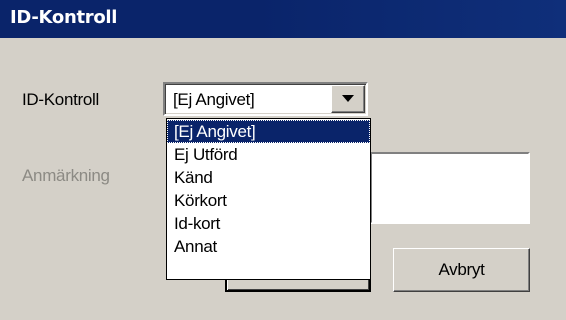 This screenshot has width=566, height=320. What do you see at coordinates (268, 177) in the screenshot?
I see `dropdown-option-kand: Känd` at bounding box center [268, 177].